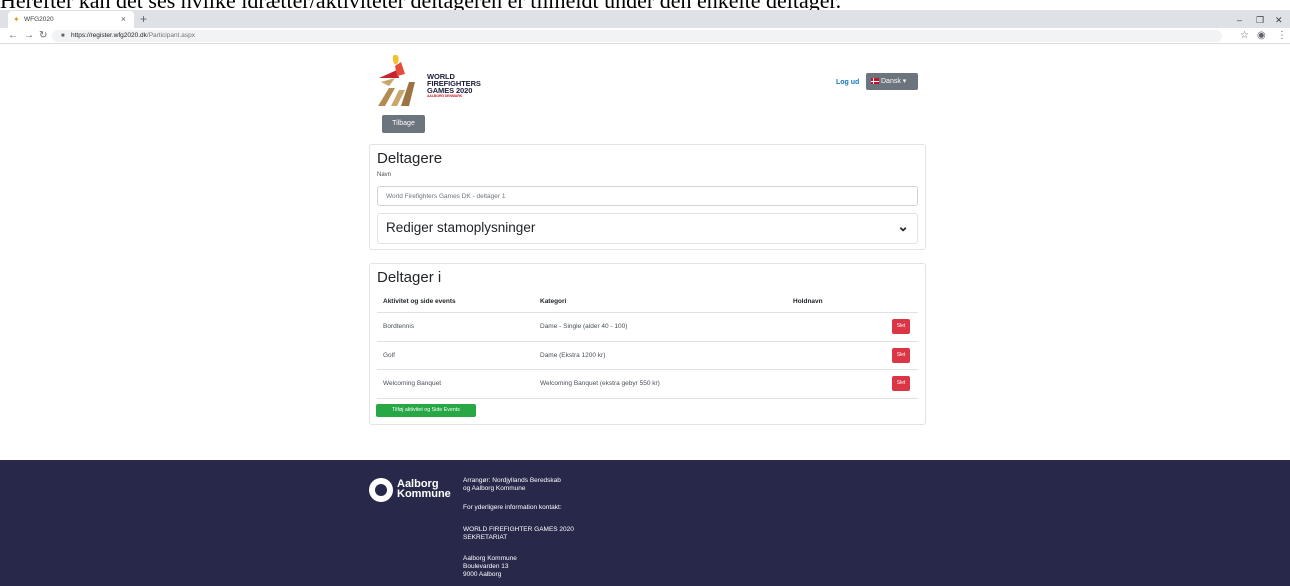 The image size is (1290, 586). What do you see at coordinates (424, 494) in the screenshot?
I see `aalborg-logo-line-2: Kommune` at bounding box center [424, 494].